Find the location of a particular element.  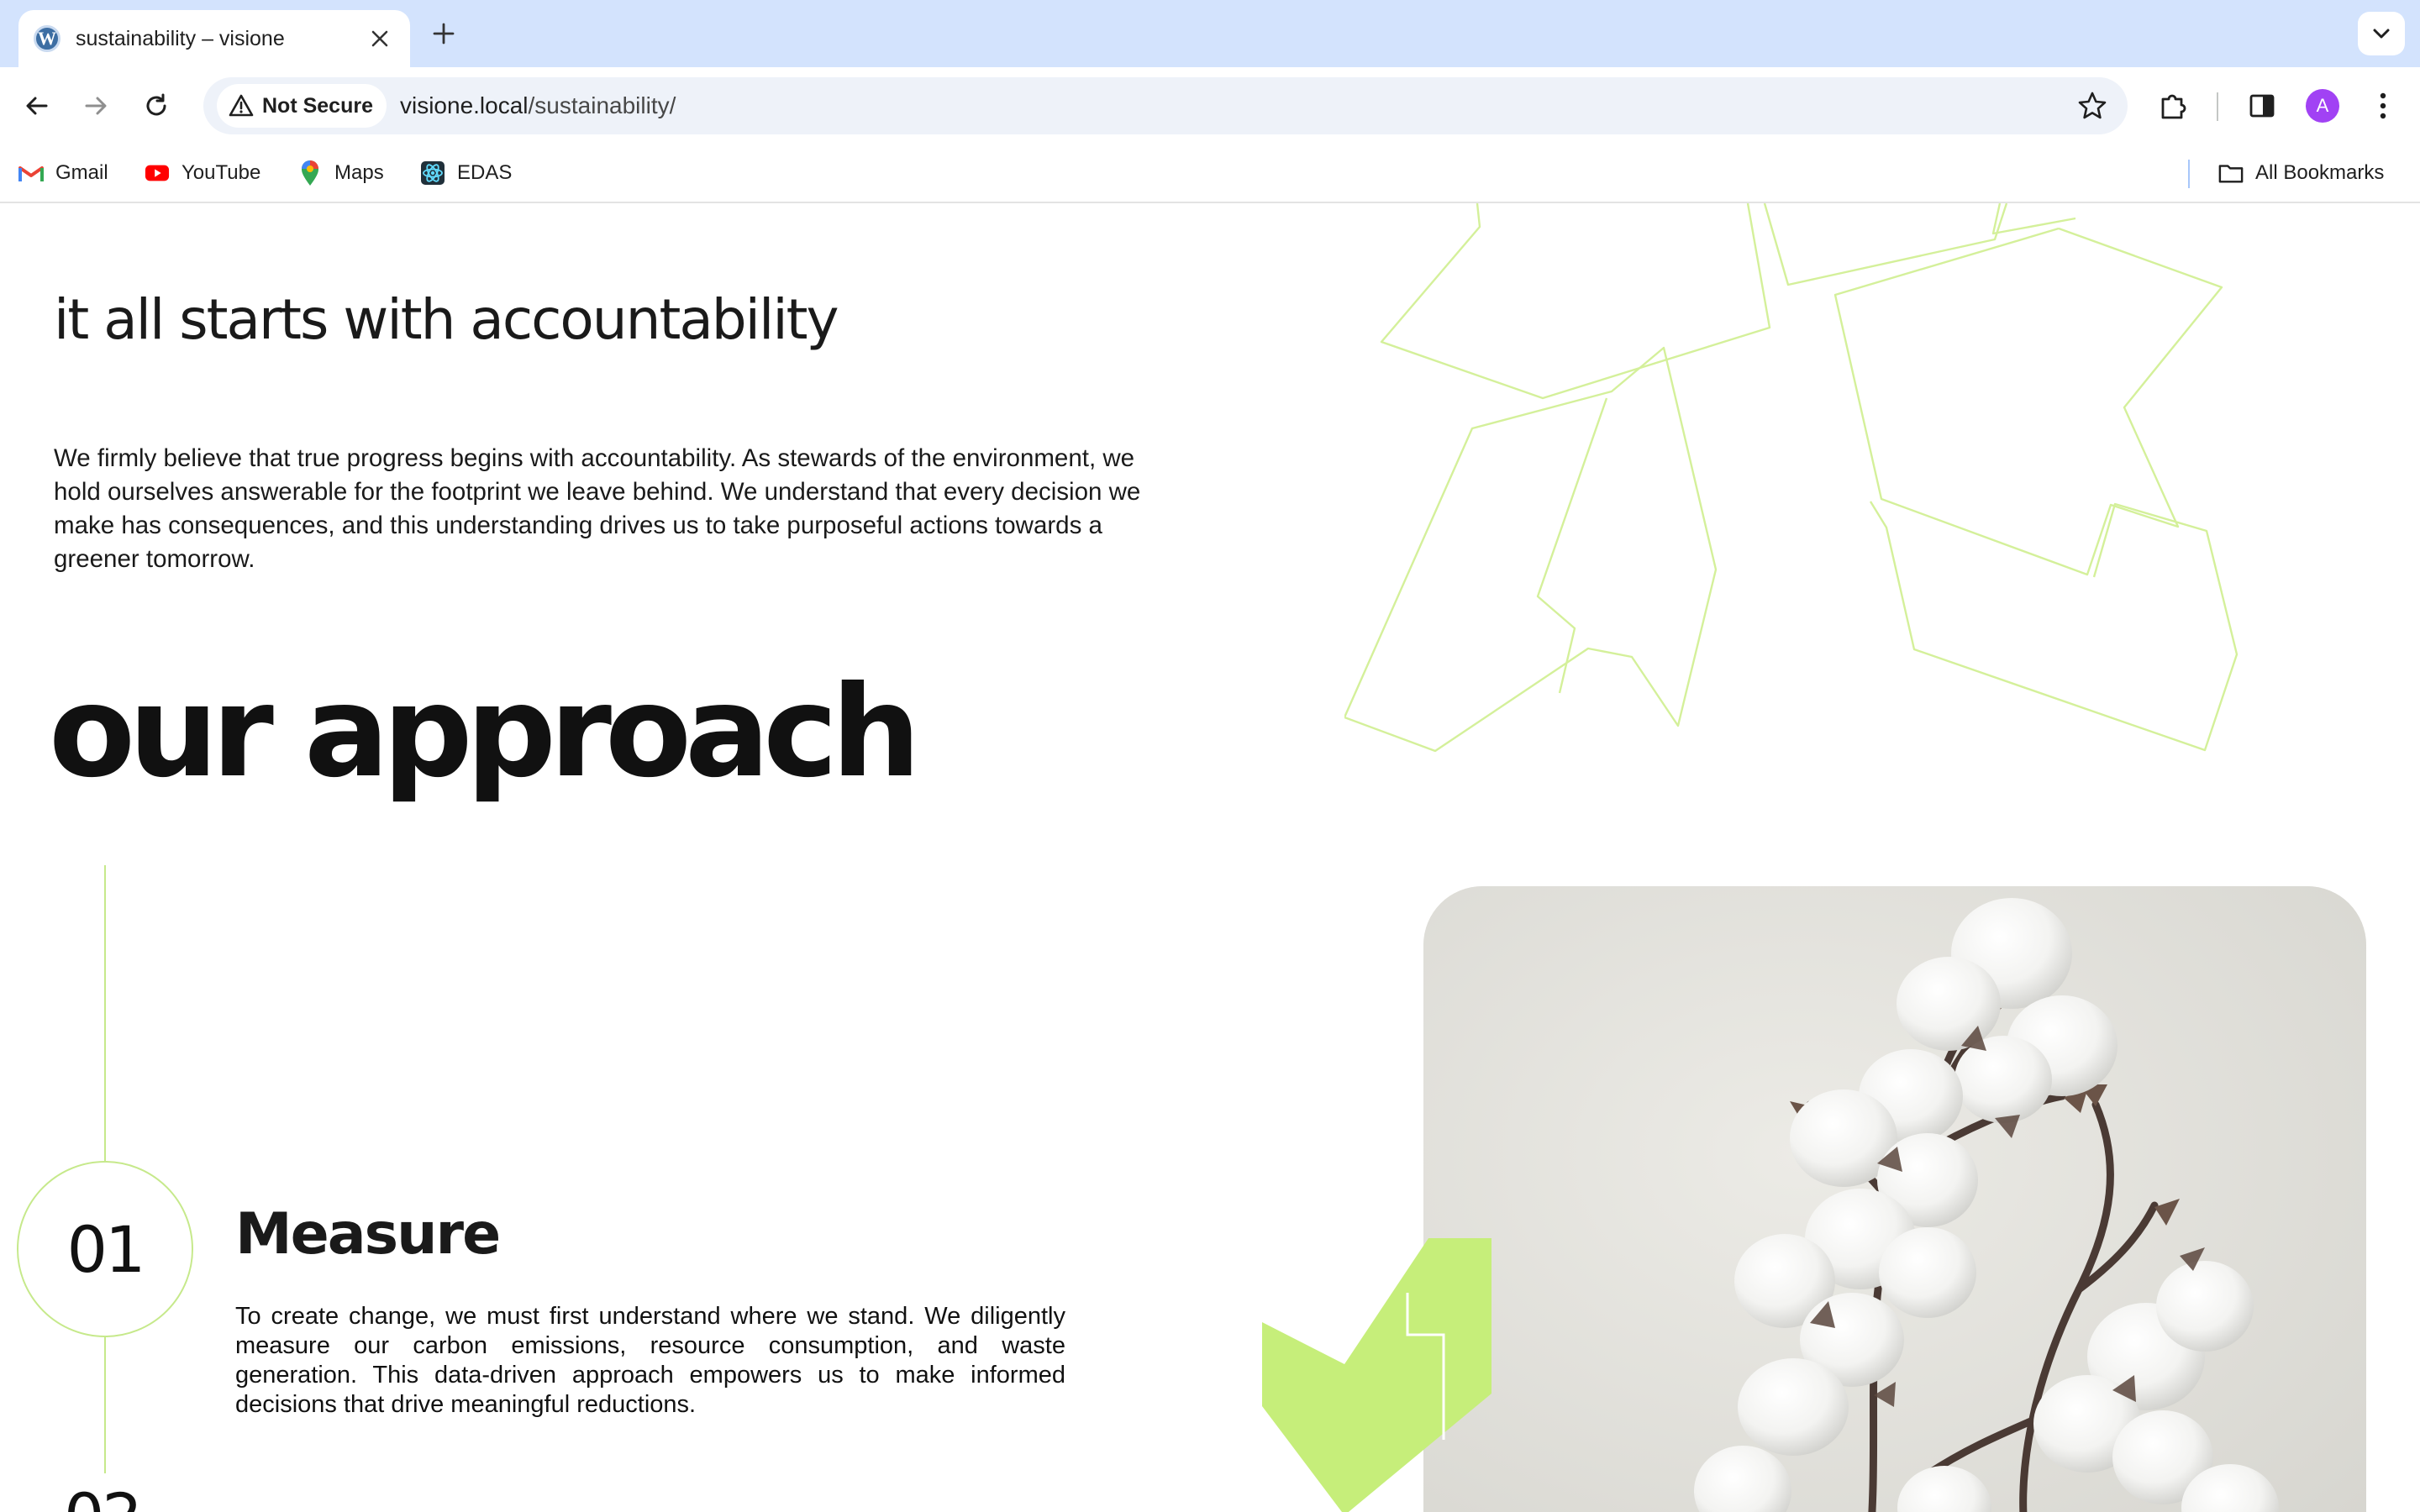

back-arrow-icon is located at coordinates (37, 106).